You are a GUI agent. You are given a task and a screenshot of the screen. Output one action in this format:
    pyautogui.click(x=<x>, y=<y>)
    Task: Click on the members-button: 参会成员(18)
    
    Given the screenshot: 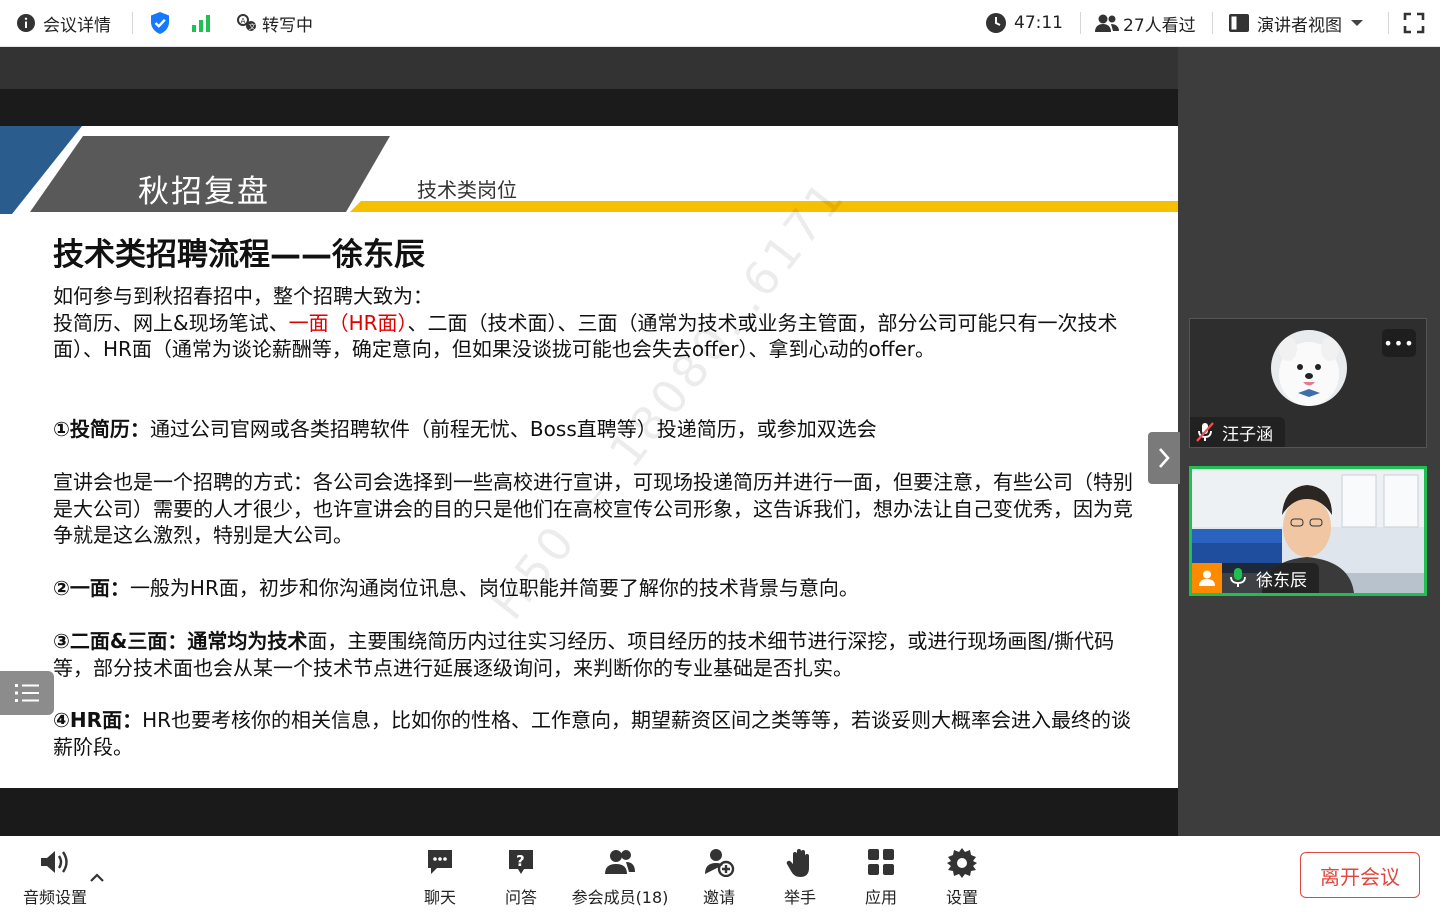 What is the action you would take?
    pyautogui.click(x=620, y=876)
    